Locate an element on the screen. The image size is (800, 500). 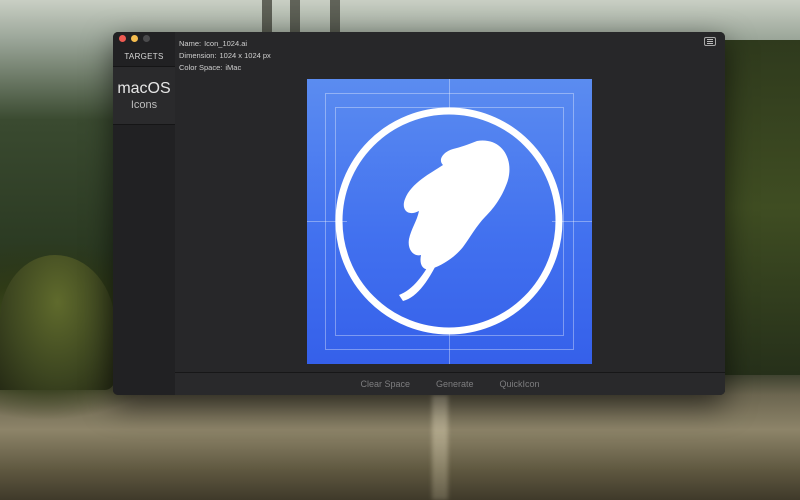
quickicon-button: QuickIcon is located at coordinates (520, 384).